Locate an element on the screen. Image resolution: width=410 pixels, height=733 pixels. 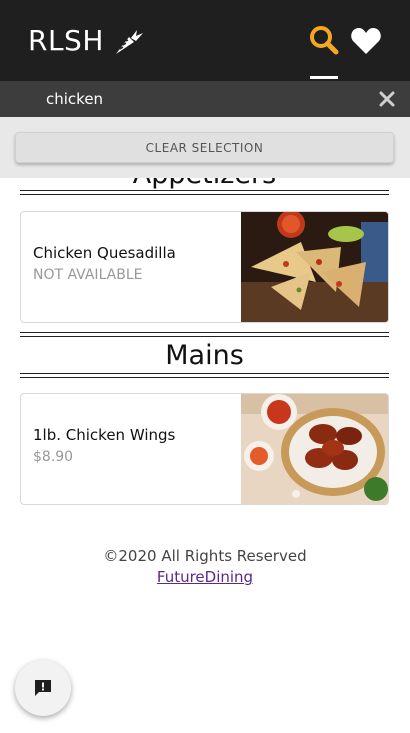
carrot-icon is located at coordinates (129, 41).